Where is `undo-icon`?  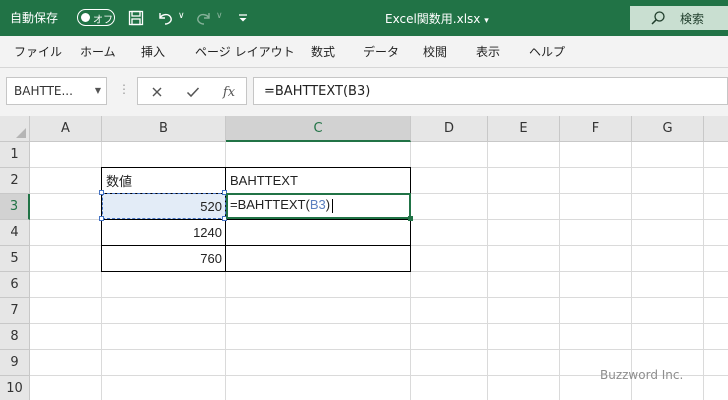 undo-icon is located at coordinates (165, 18).